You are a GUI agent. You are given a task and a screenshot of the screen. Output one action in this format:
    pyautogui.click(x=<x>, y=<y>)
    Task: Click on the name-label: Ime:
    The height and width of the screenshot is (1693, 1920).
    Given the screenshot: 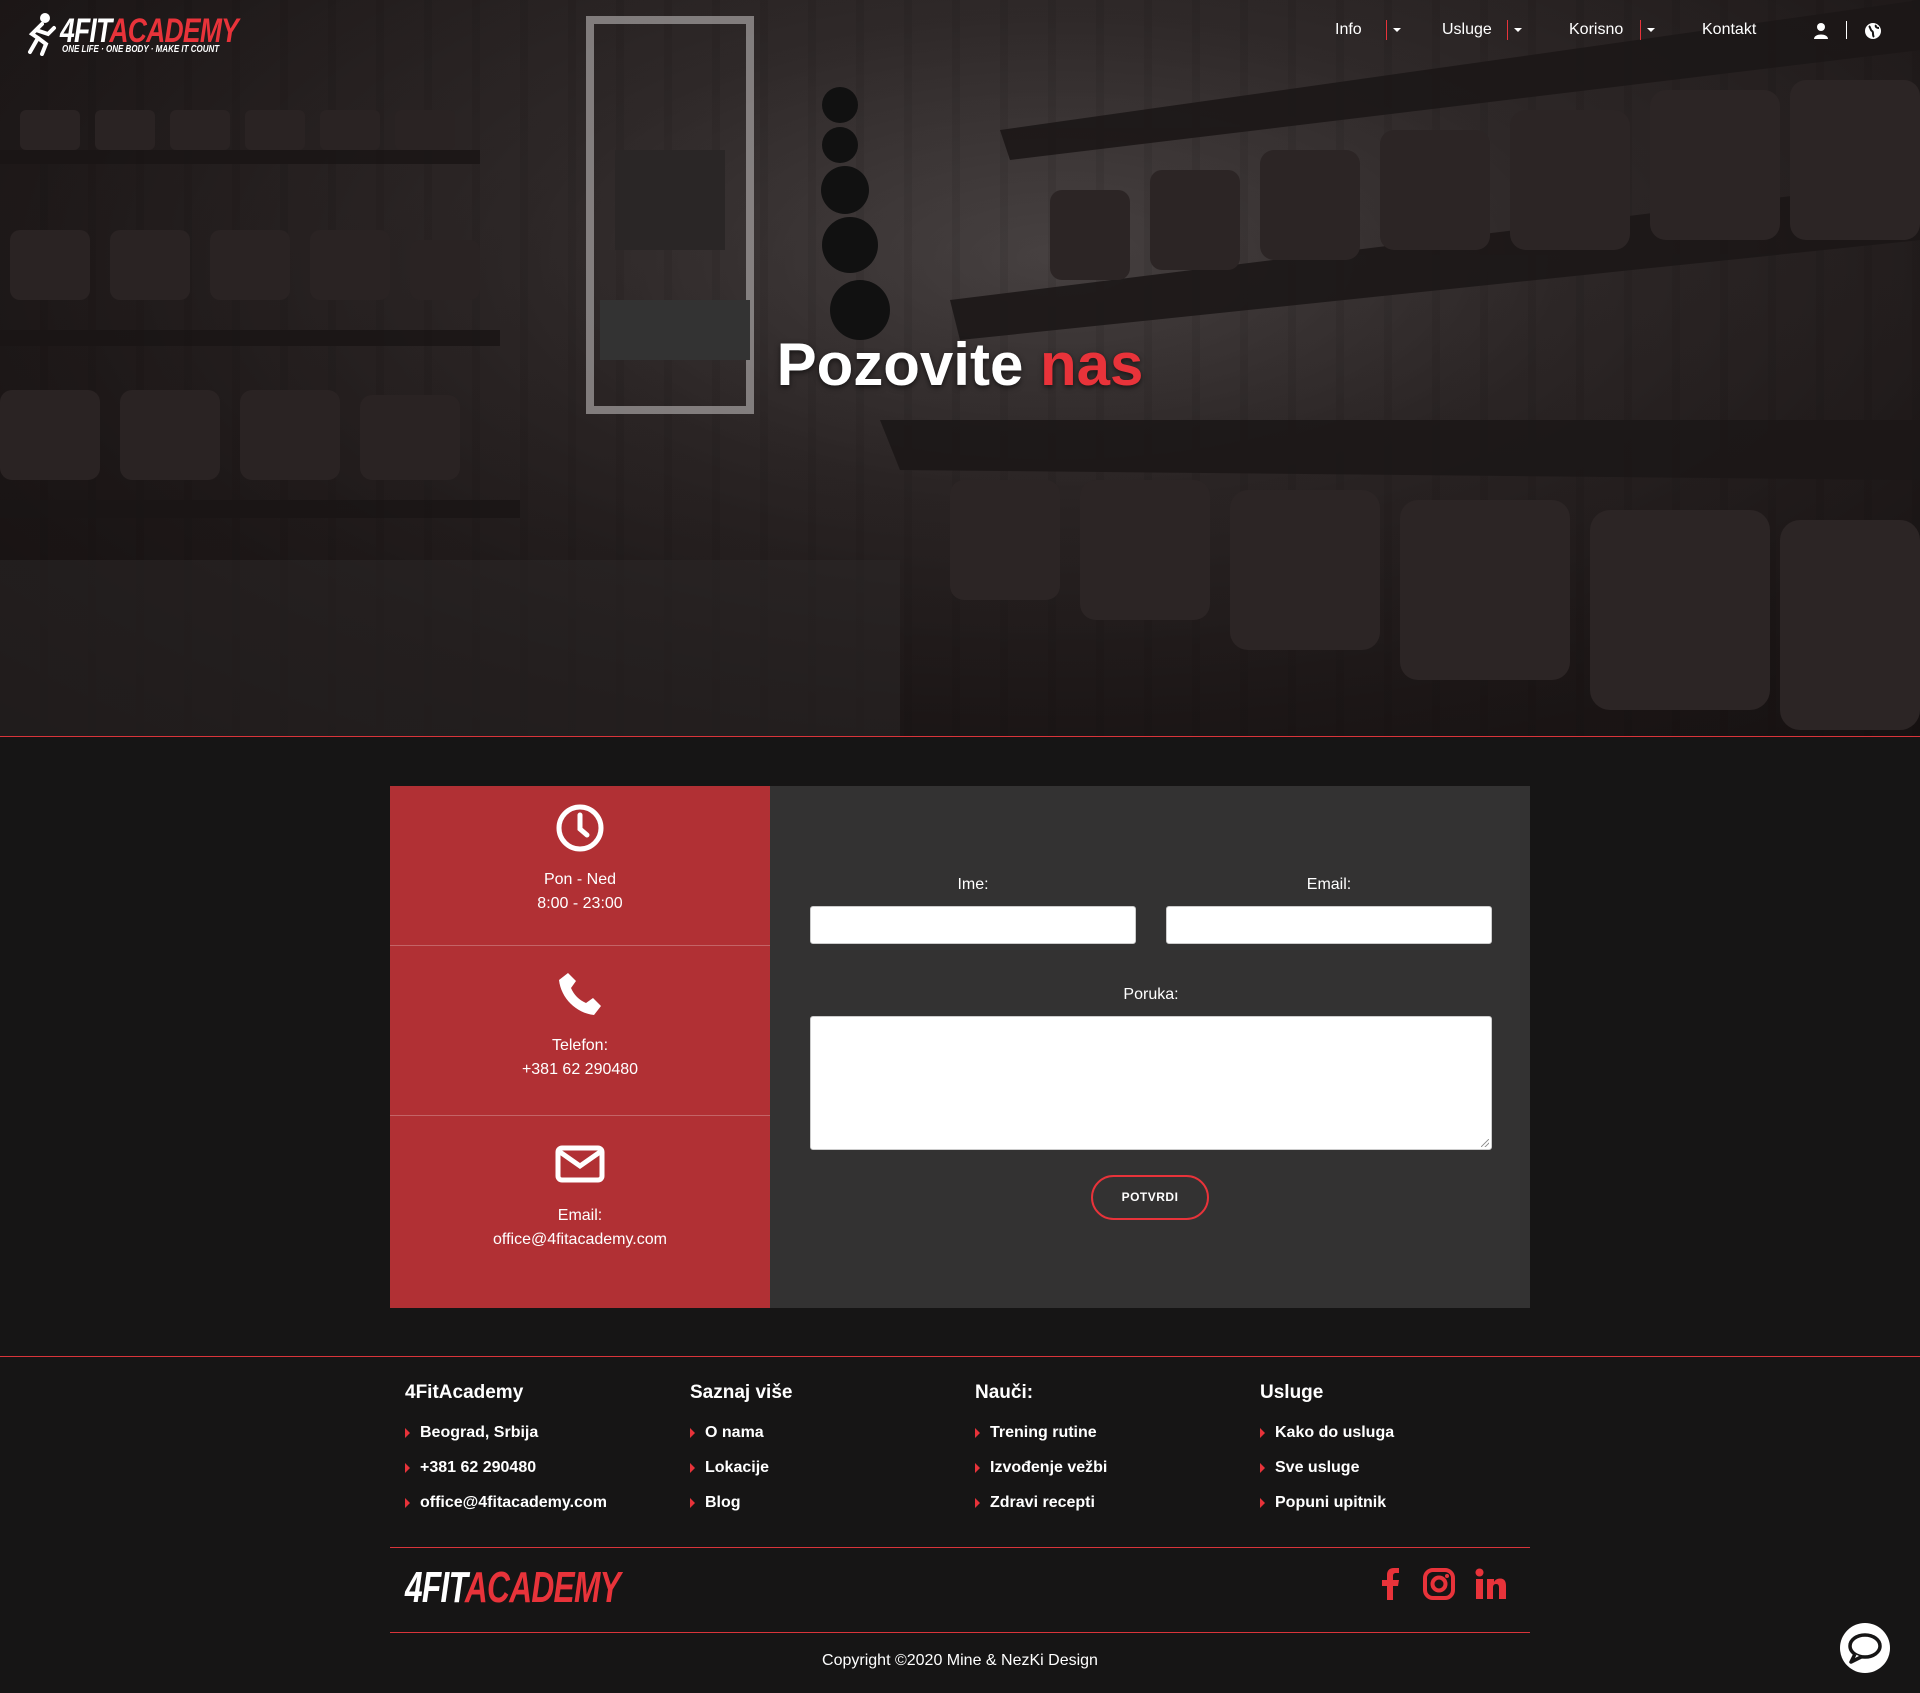 What is the action you would take?
    pyautogui.click(x=973, y=884)
    